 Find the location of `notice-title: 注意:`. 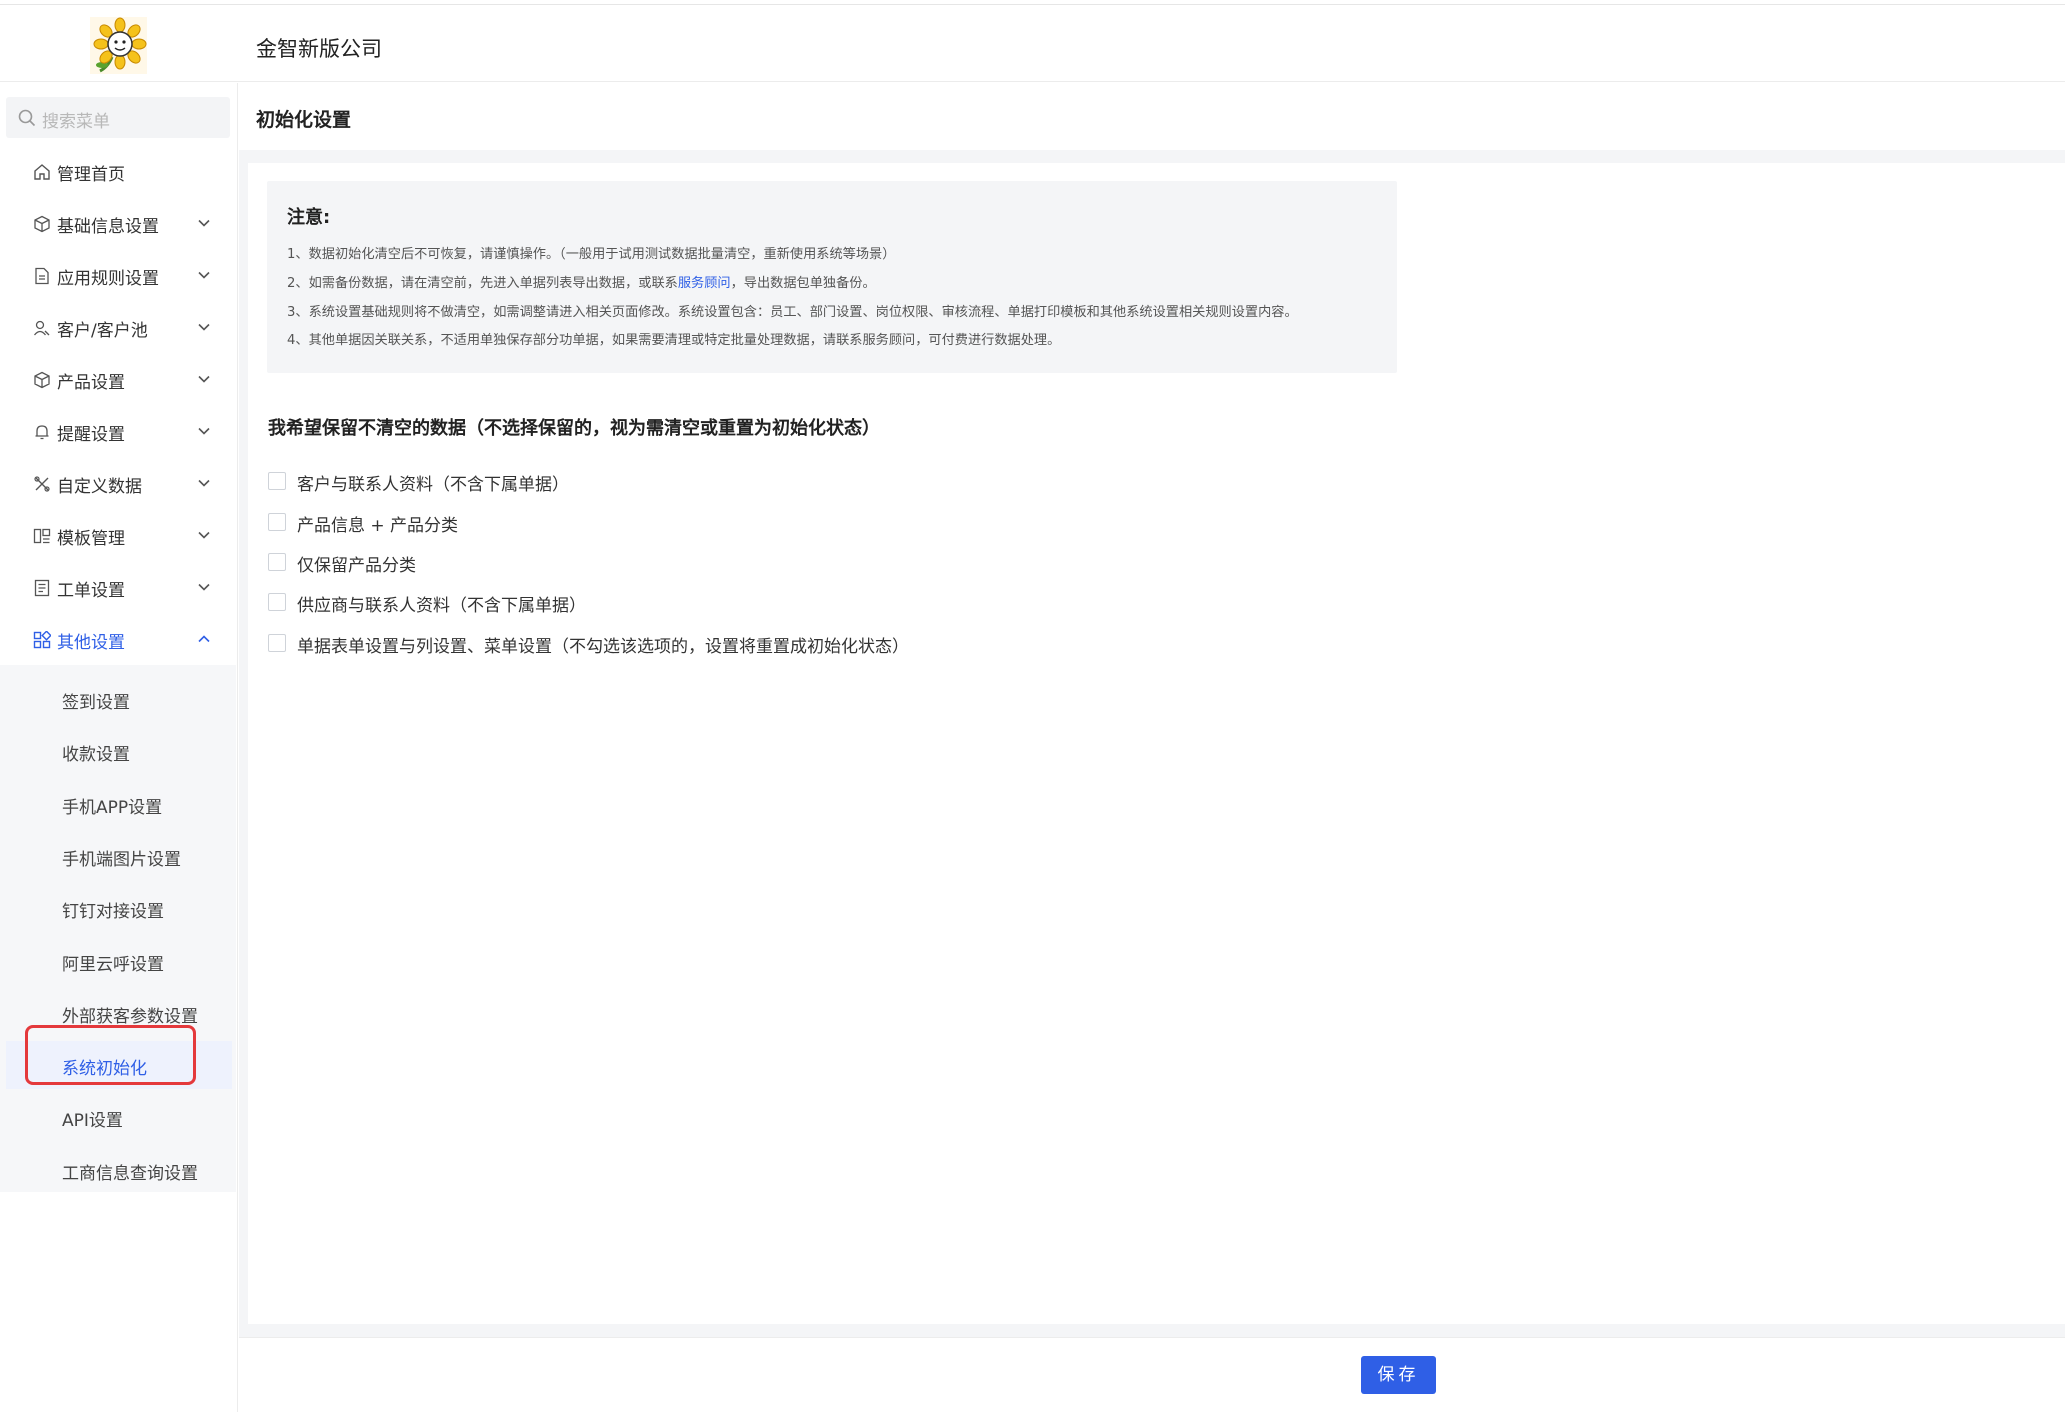

notice-title: 注意: is located at coordinates (309, 217).